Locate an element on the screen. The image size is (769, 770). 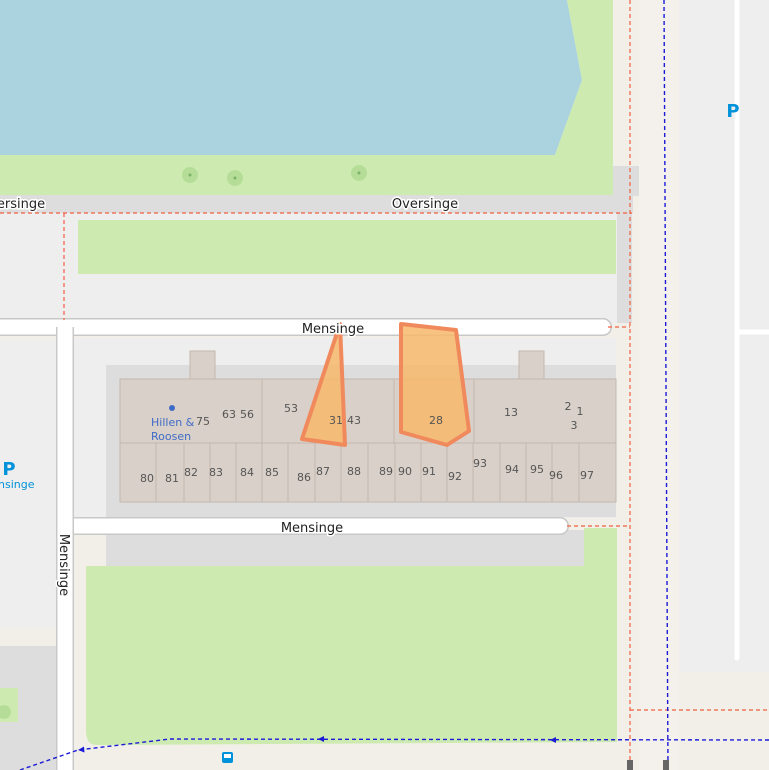
shop-label: Hillen & Roosen is located at coordinates (173, 429).